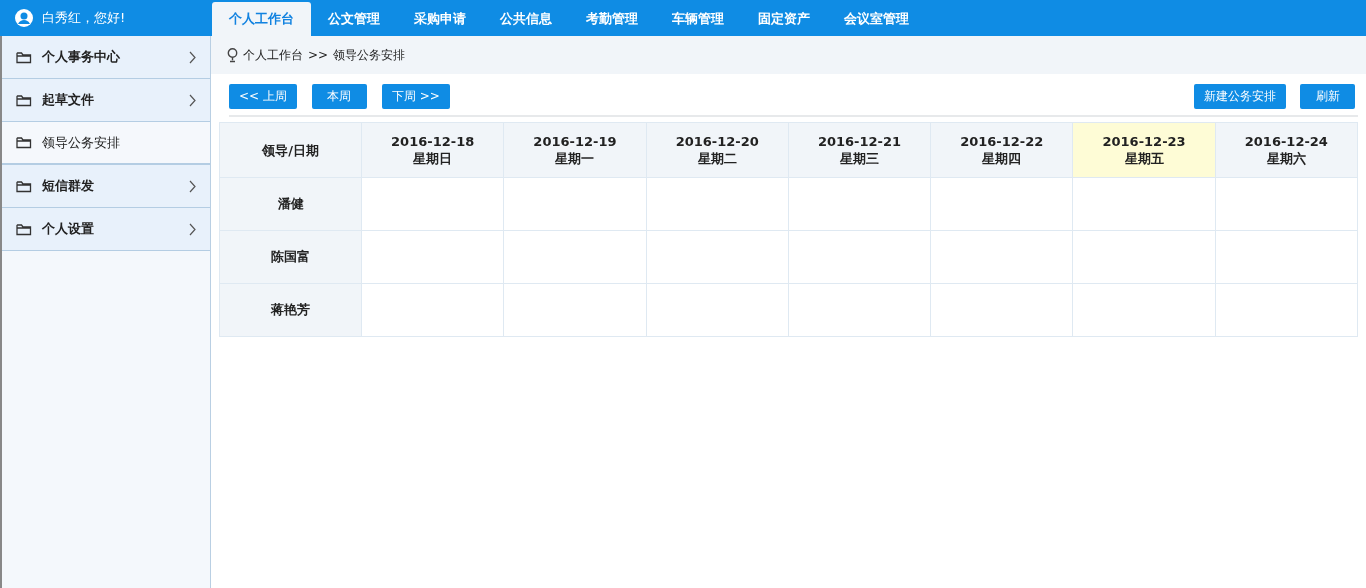 This screenshot has height=588, width=1366. What do you see at coordinates (106, 229) in the screenshot?
I see `sidebar-item: 个人设置` at bounding box center [106, 229].